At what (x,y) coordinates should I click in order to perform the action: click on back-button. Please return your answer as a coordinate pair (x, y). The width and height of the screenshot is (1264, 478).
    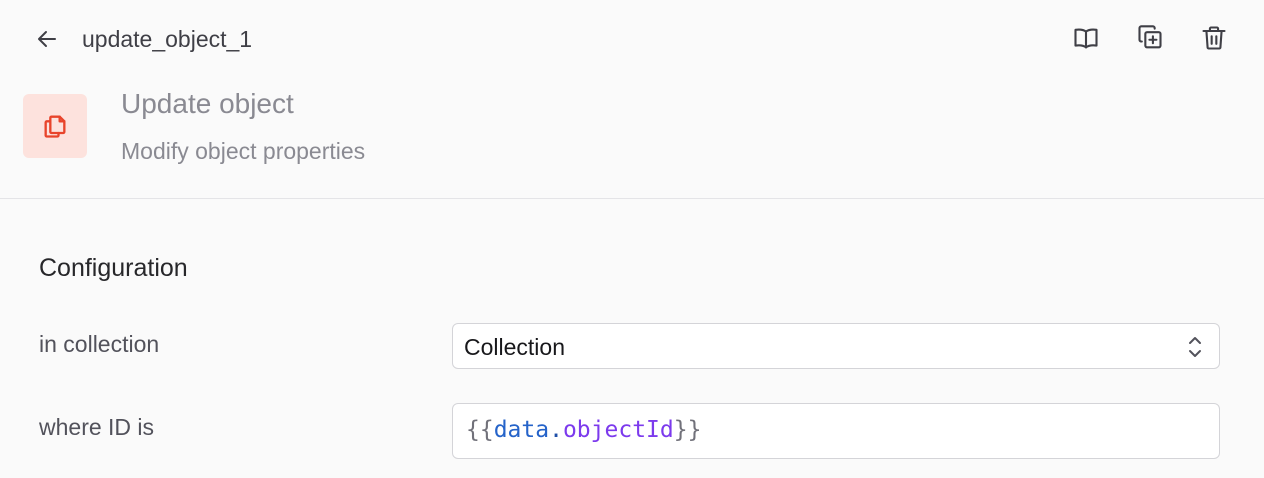
    Looking at the image, I should click on (47, 39).